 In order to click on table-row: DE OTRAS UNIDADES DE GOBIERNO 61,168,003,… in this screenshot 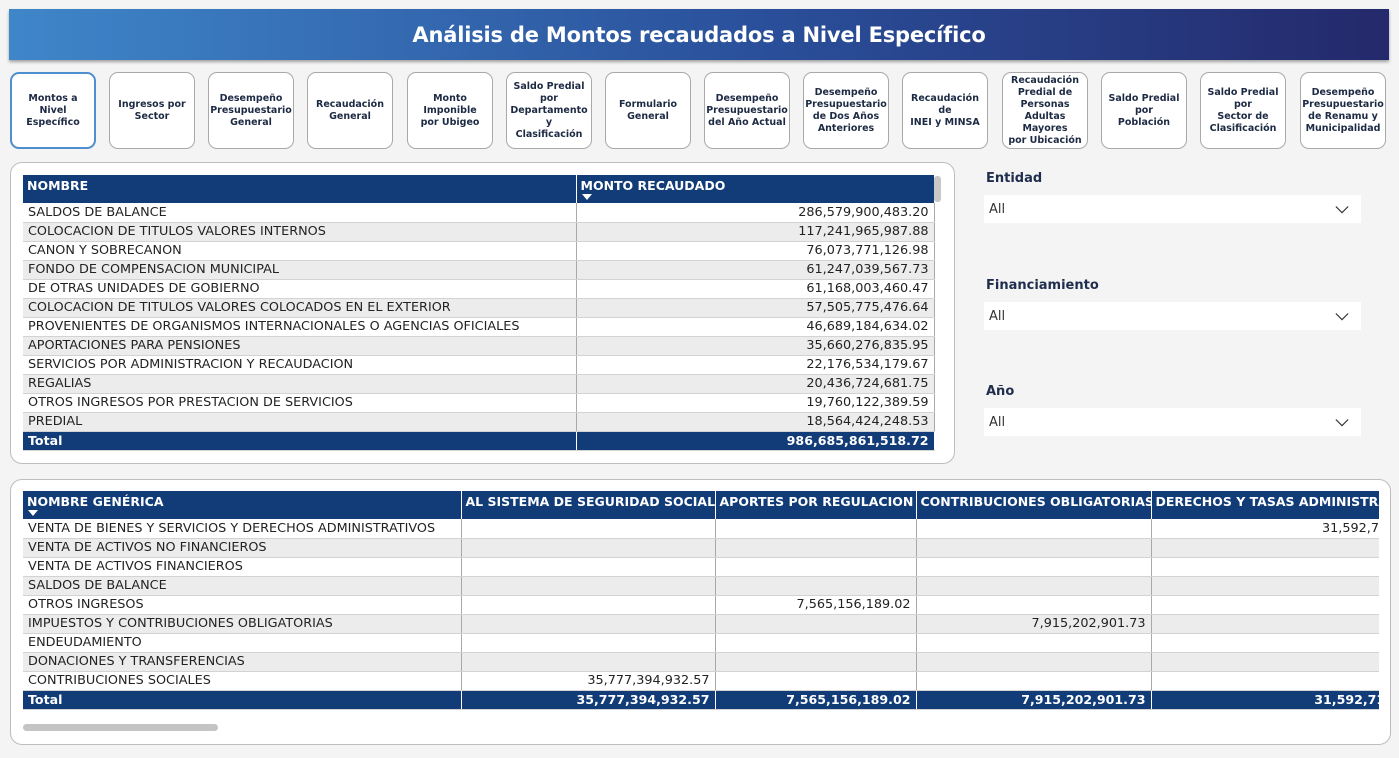, I will do `click(479, 289)`.